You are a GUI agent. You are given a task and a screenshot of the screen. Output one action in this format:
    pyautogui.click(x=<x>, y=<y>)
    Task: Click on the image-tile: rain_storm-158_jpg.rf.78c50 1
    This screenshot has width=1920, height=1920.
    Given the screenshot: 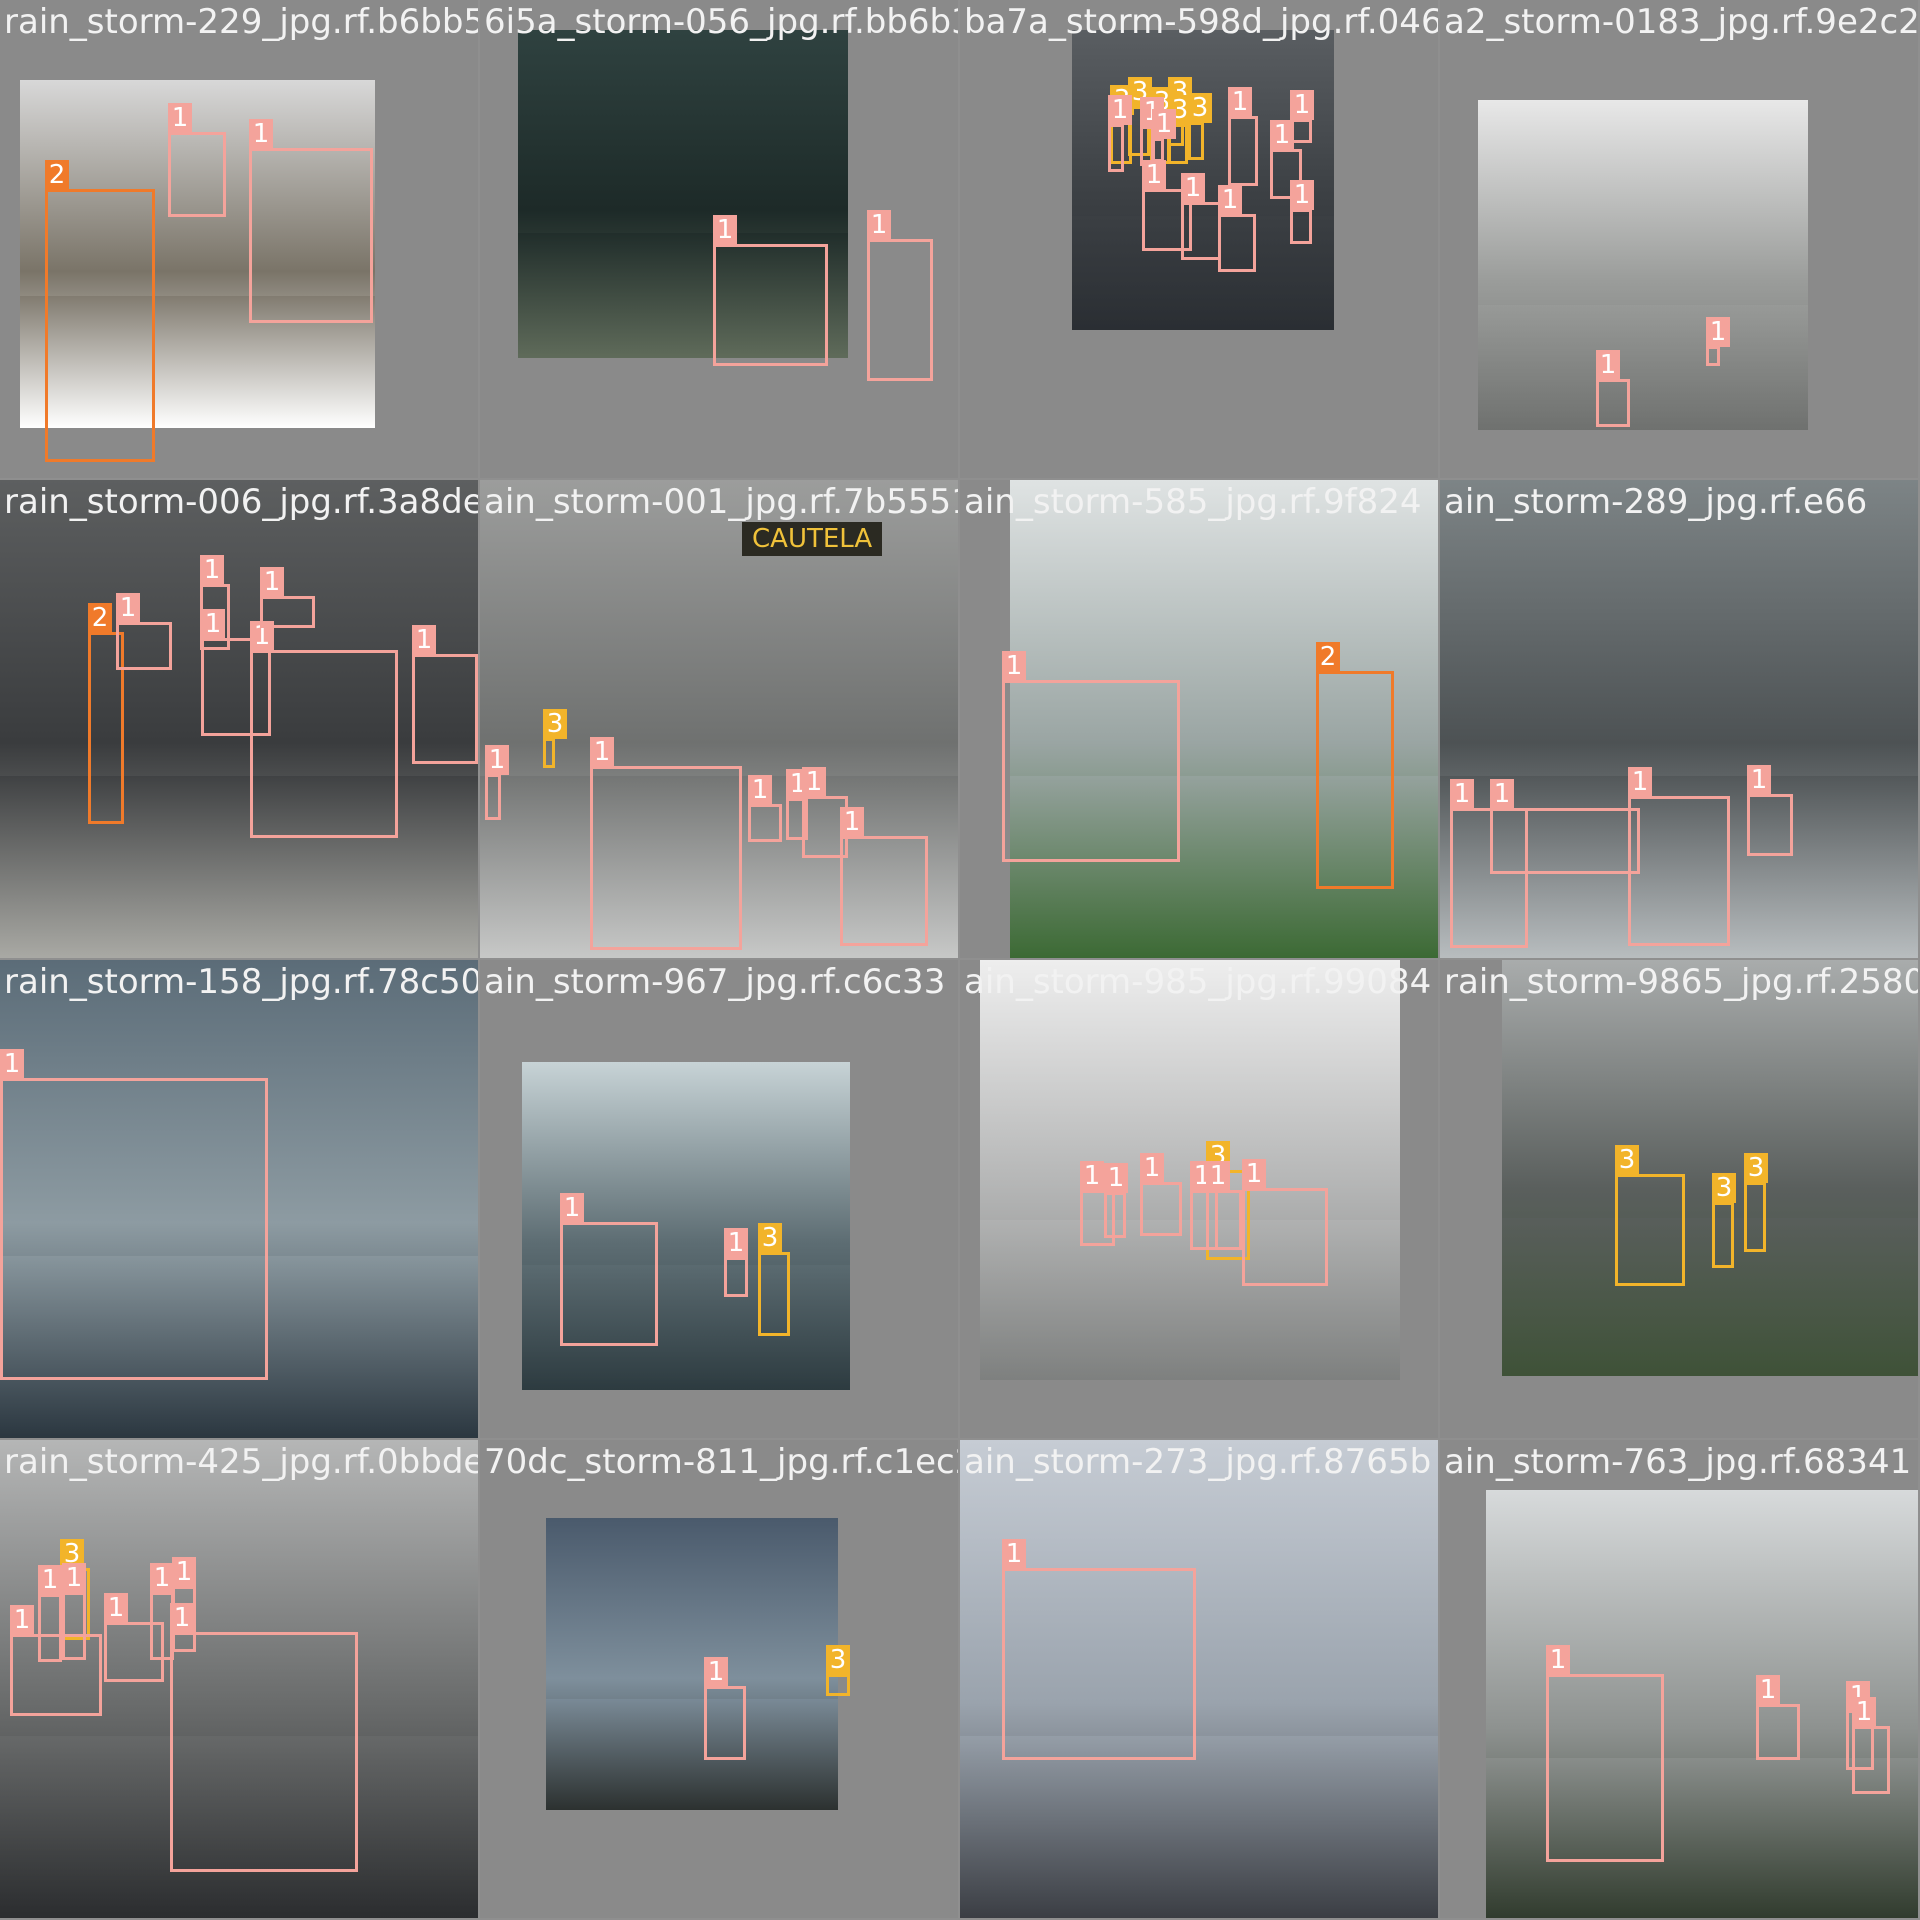 What is the action you would take?
    pyautogui.click(x=239, y=1199)
    